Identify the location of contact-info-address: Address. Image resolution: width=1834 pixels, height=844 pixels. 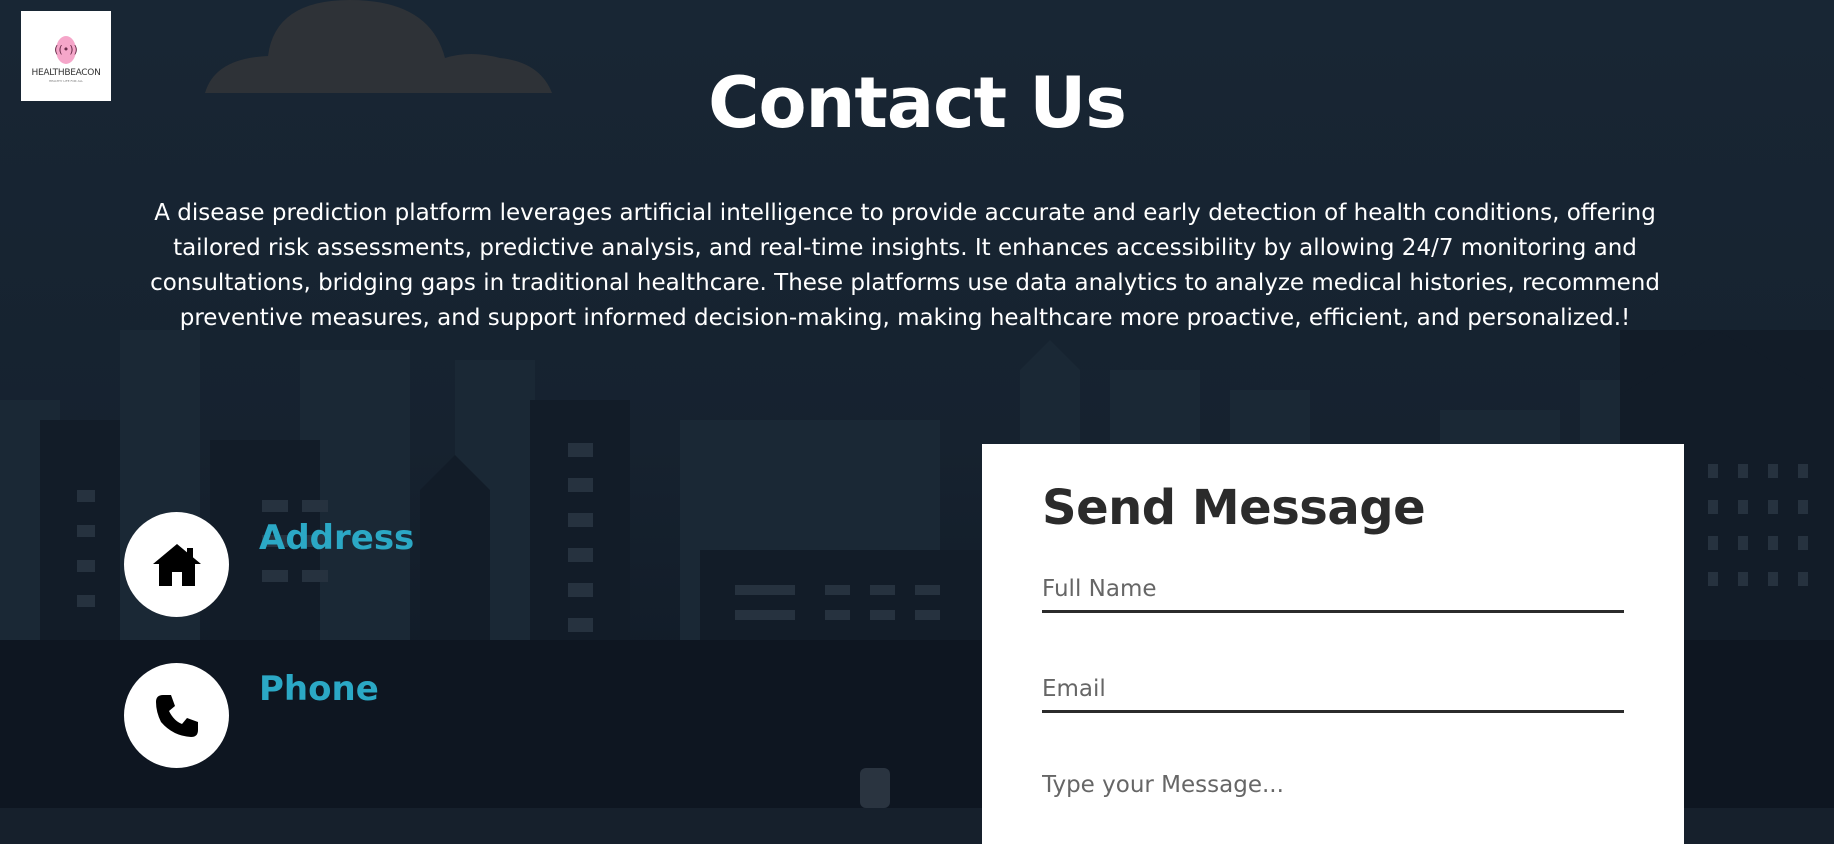
(269, 564).